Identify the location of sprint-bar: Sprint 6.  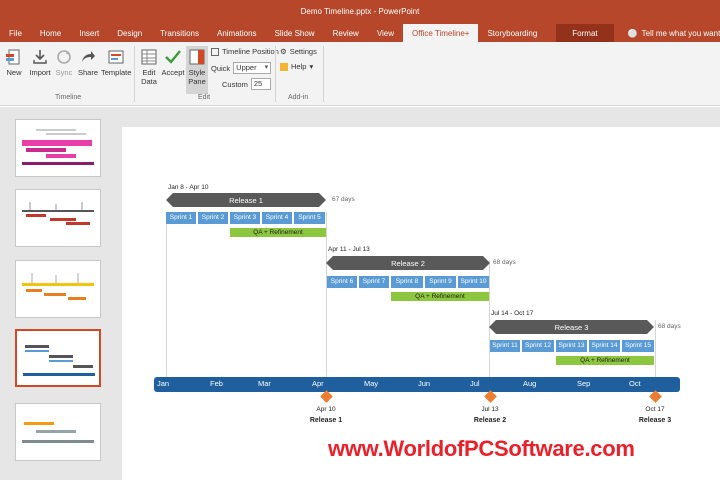
(342, 282).